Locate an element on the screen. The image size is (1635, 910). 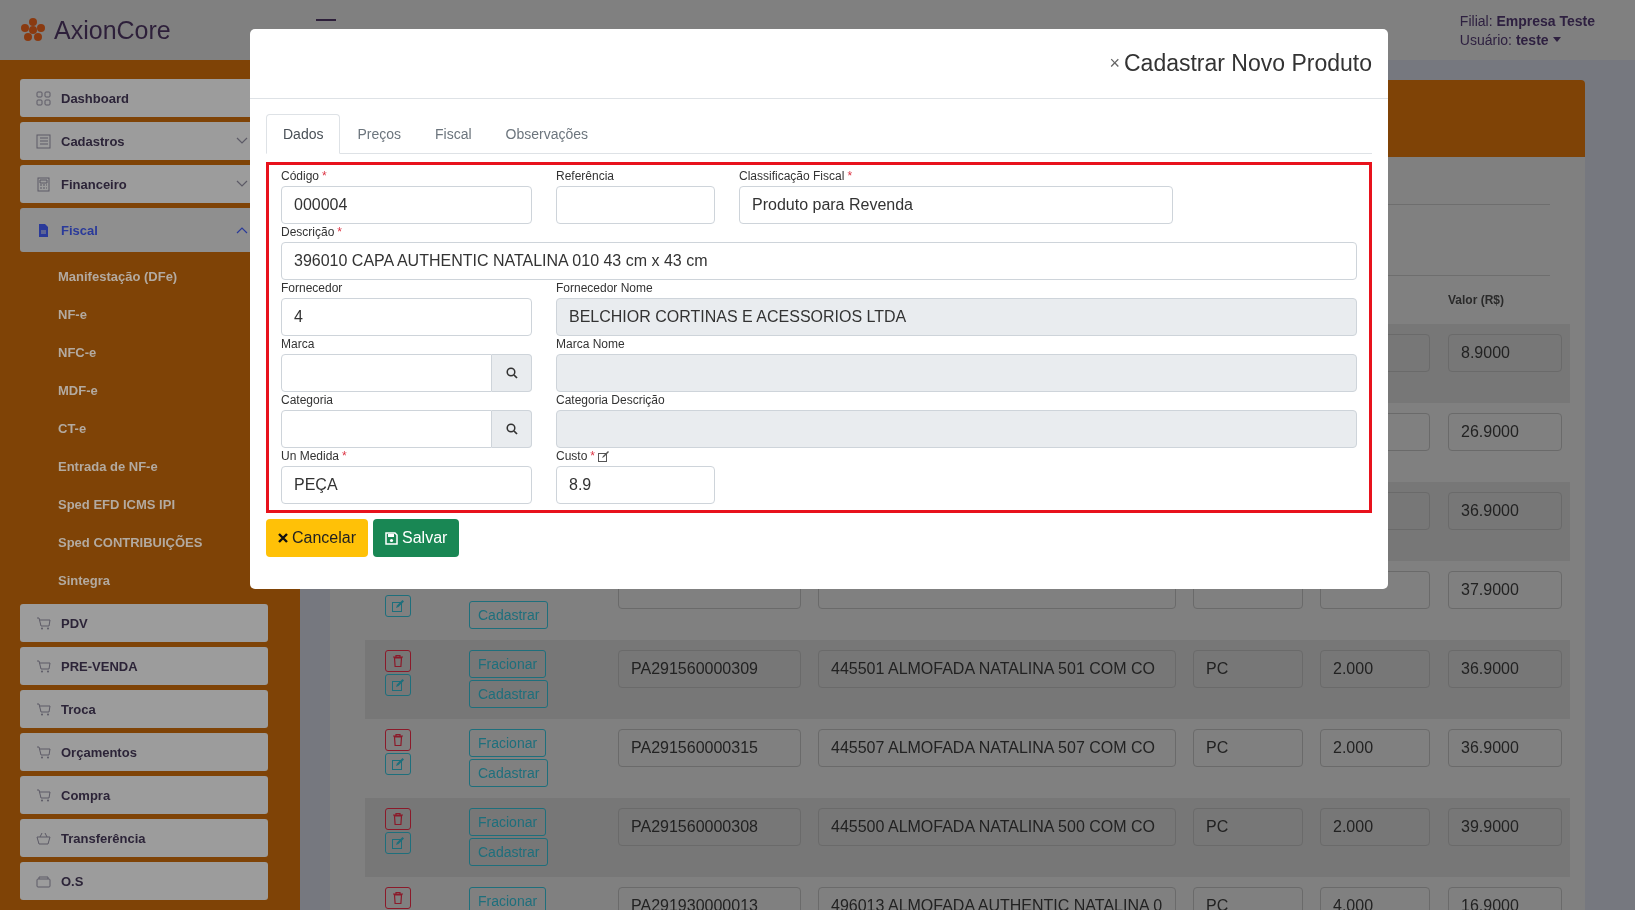
value-field: 26.9000 is located at coordinates (1505, 432).